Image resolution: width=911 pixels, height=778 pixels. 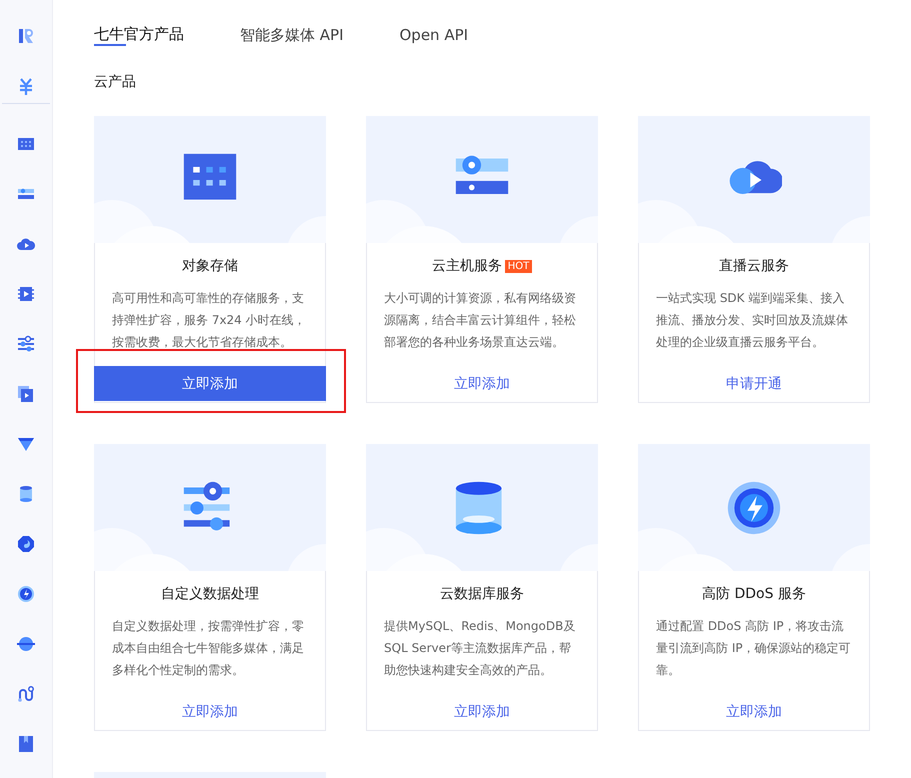 What do you see at coordinates (208, 648) in the screenshot?
I see `card-description: 自定义数据处理，按需弹性扩容，零成本自由组合七牛智能多媒体，满足多样化个性定制的需求。` at bounding box center [208, 648].